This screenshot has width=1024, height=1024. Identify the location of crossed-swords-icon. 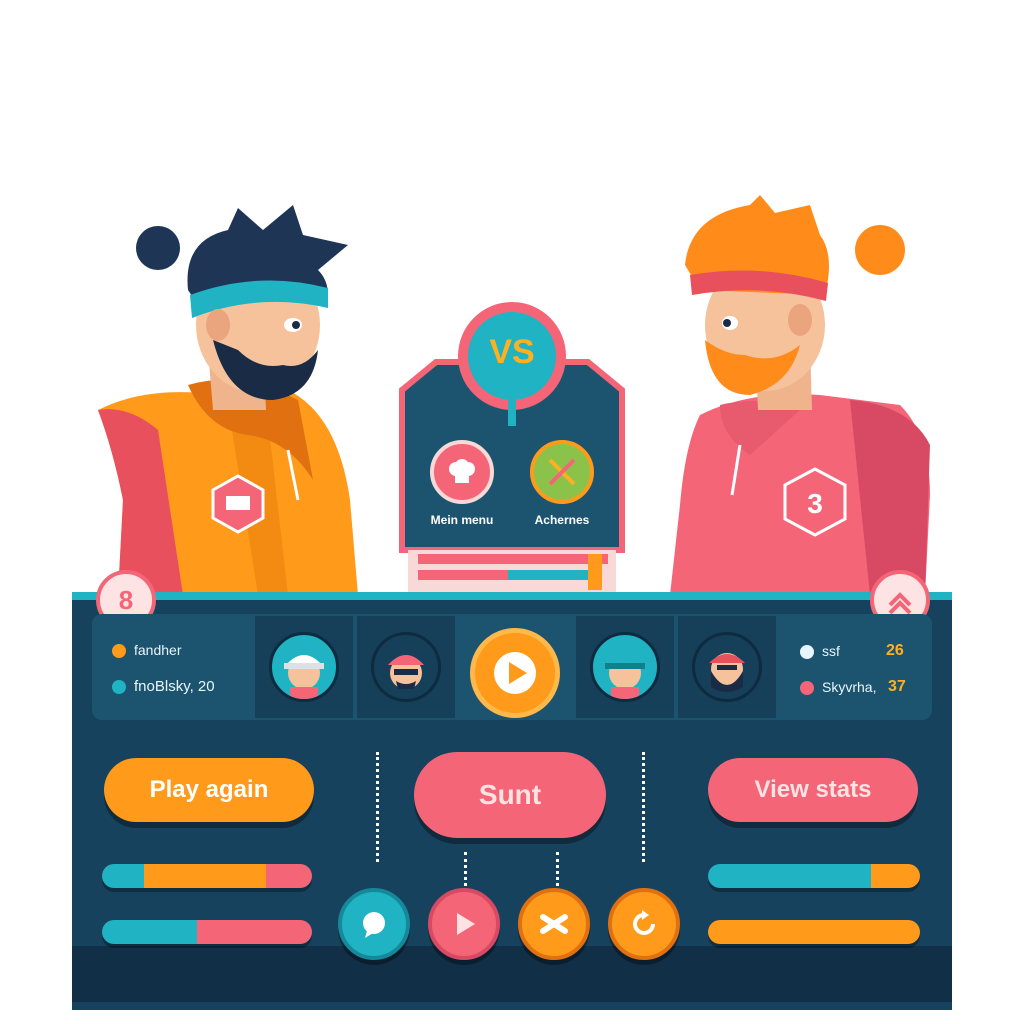
(562, 472).